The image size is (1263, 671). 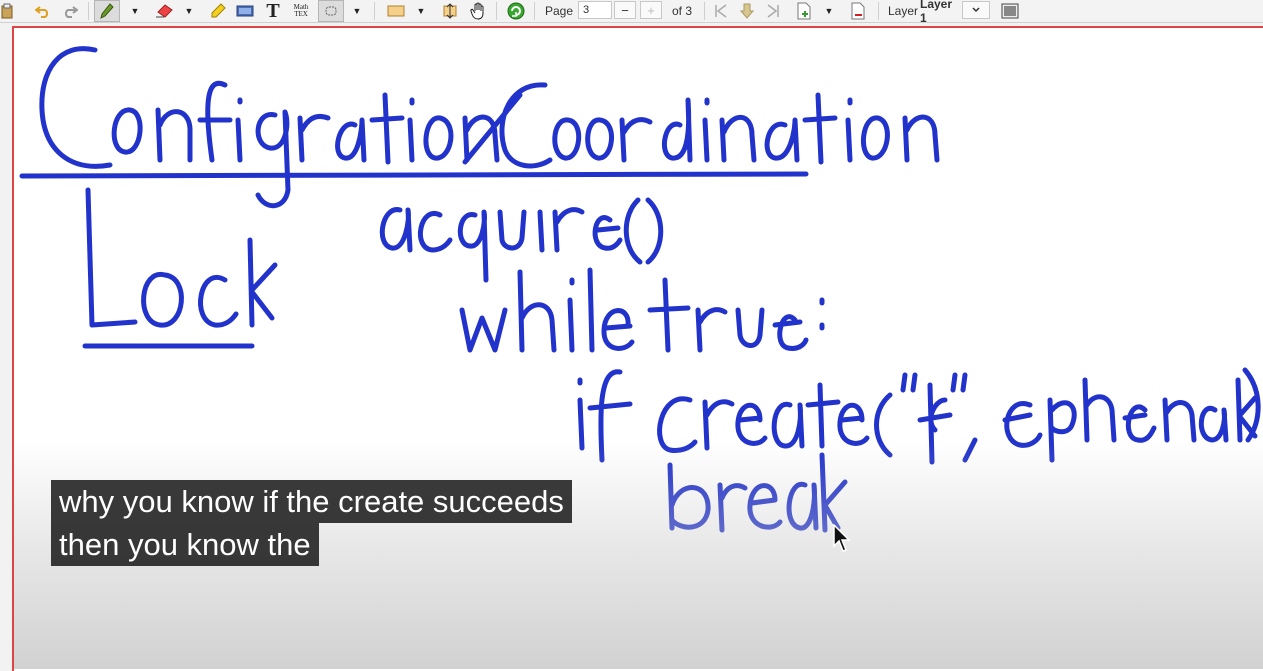 I want to click on caption-line-2: then you know the, so click(x=185, y=544).